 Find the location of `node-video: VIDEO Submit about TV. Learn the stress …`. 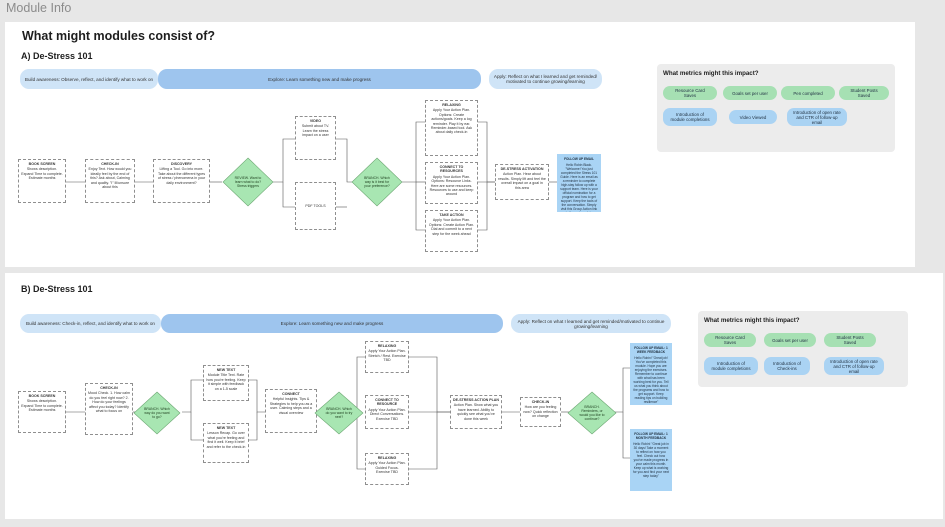

node-video: VIDEO Submit about TV. Learn the stress … is located at coordinates (315, 138).